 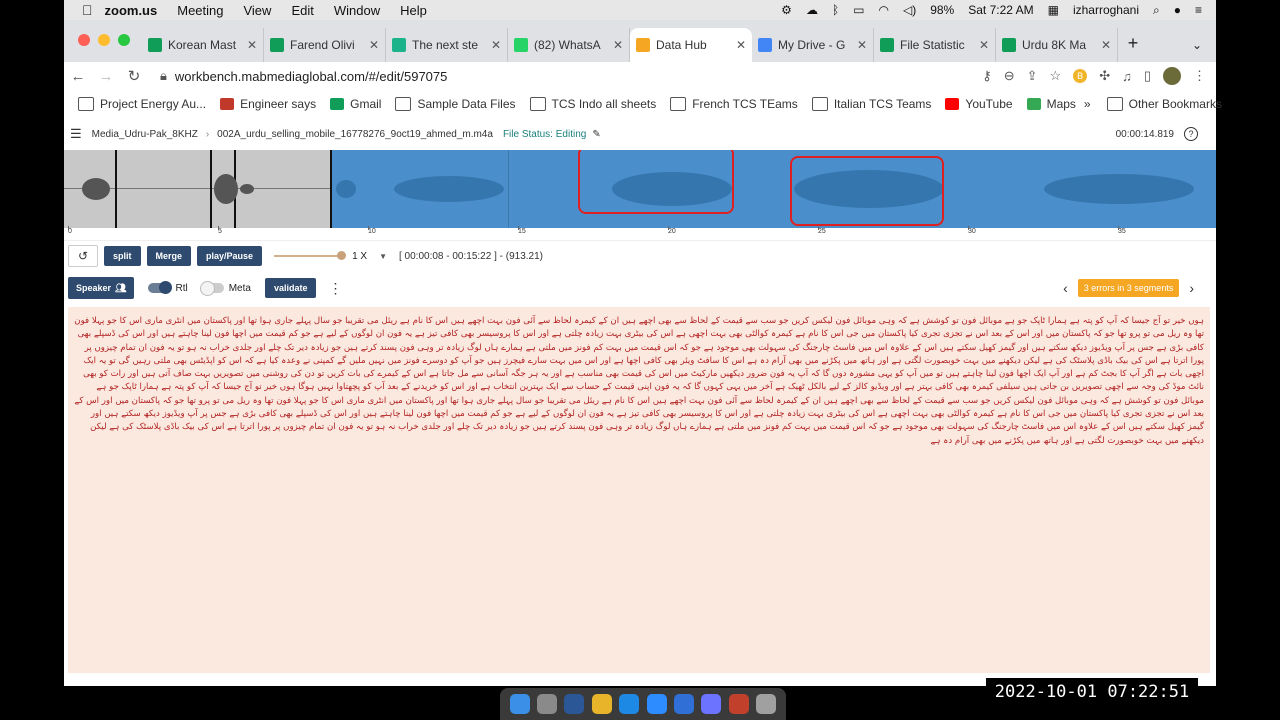 What do you see at coordinates (858, 10) in the screenshot?
I see `battery-icon: ▭` at bounding box center [858, 10].